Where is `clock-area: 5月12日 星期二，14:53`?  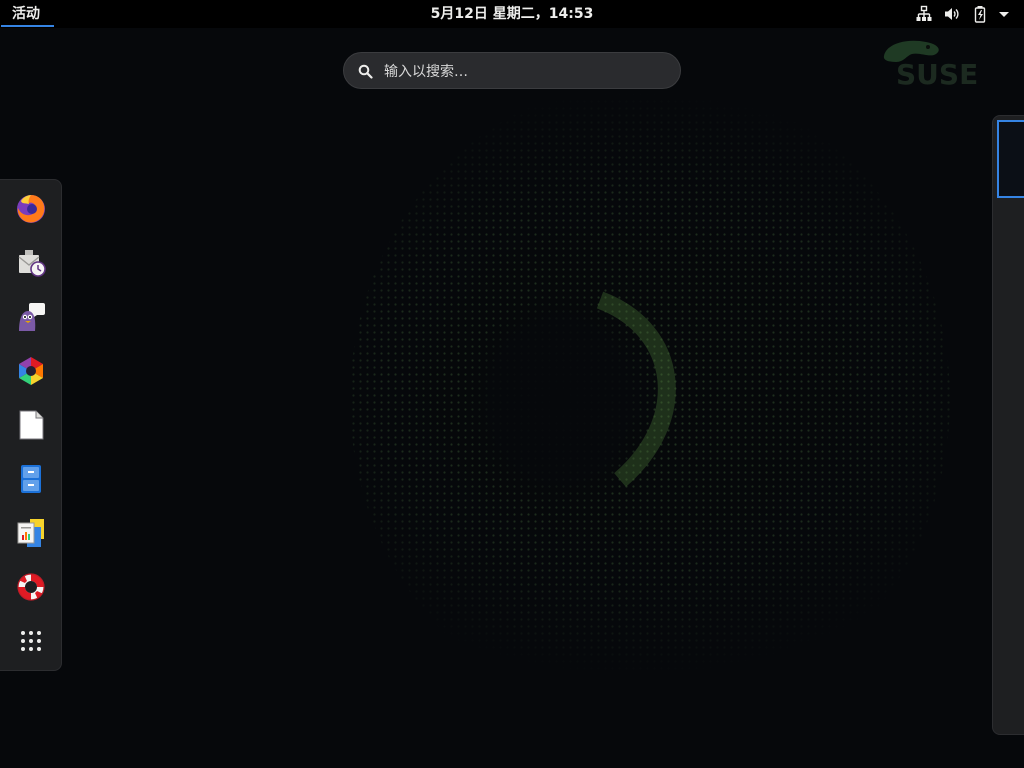 clock-area: 5月12日 星期二，14:53 is located at coordinates (512, 14).